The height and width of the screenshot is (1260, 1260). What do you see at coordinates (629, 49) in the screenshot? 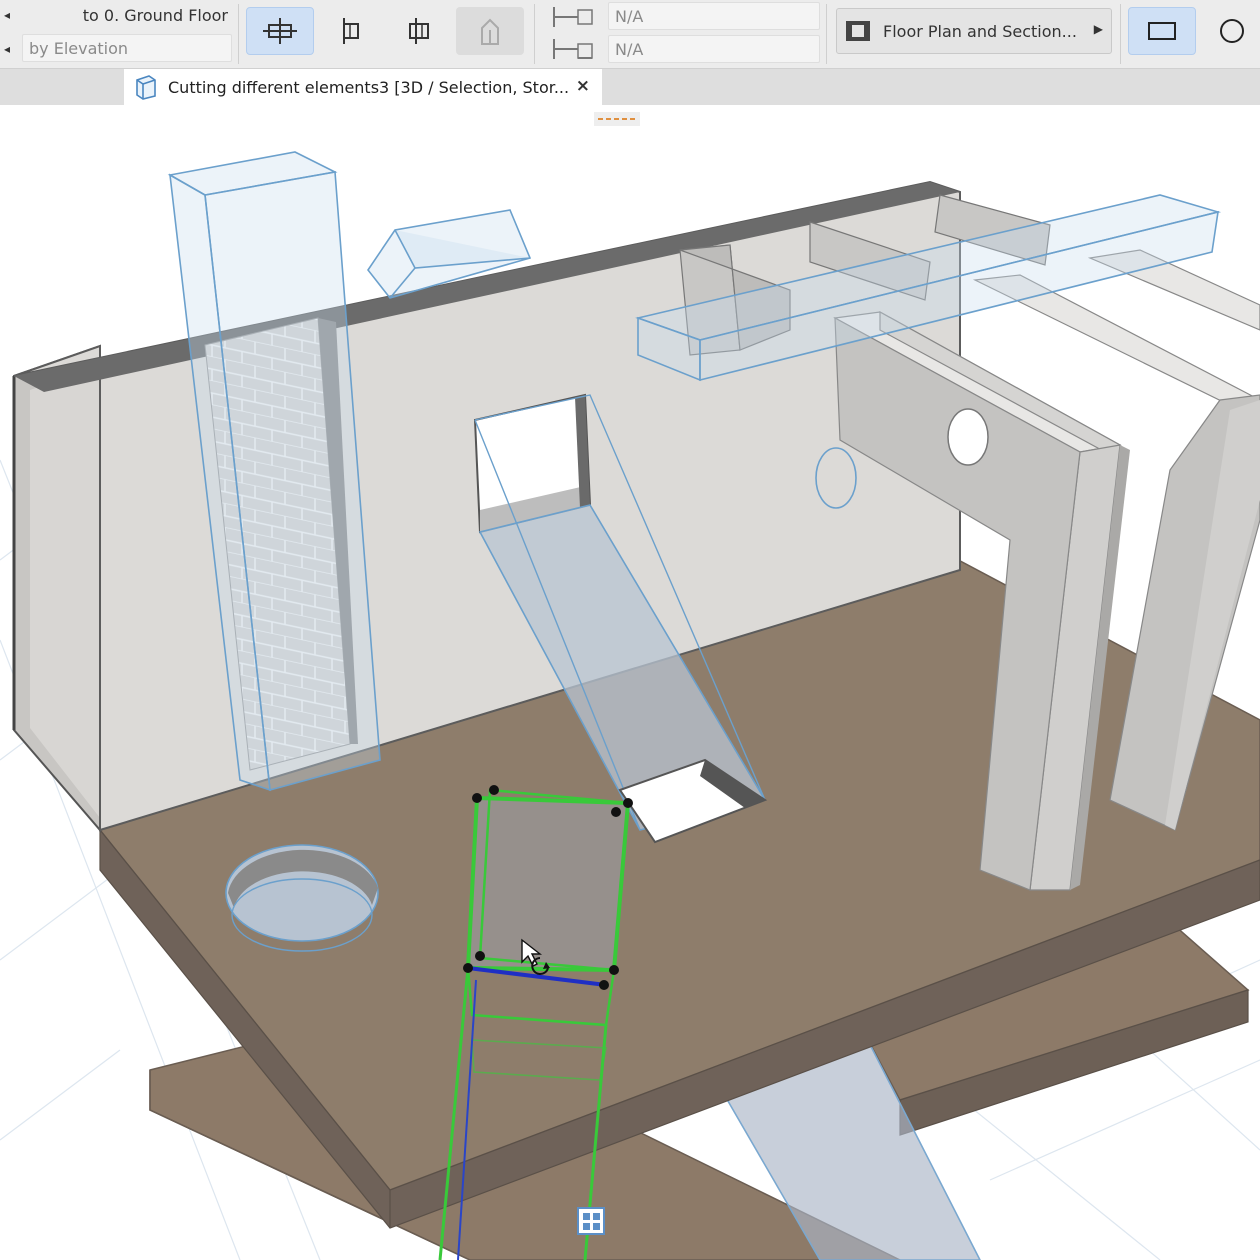
I see `bottom-offset-value: N/A` at bounding box center [629, 49].